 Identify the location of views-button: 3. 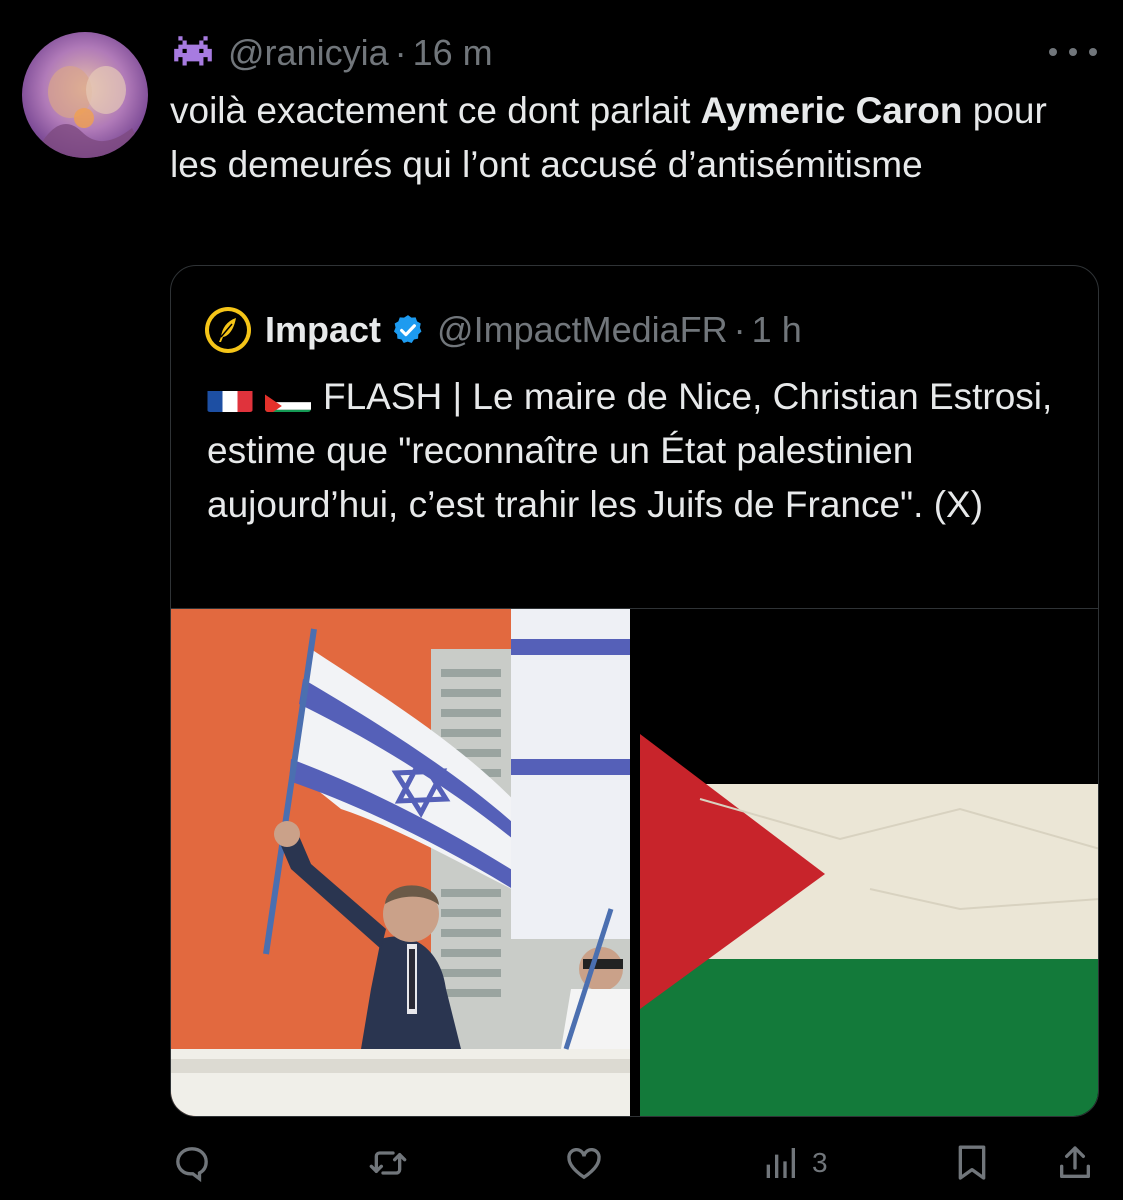
(794, 1163).